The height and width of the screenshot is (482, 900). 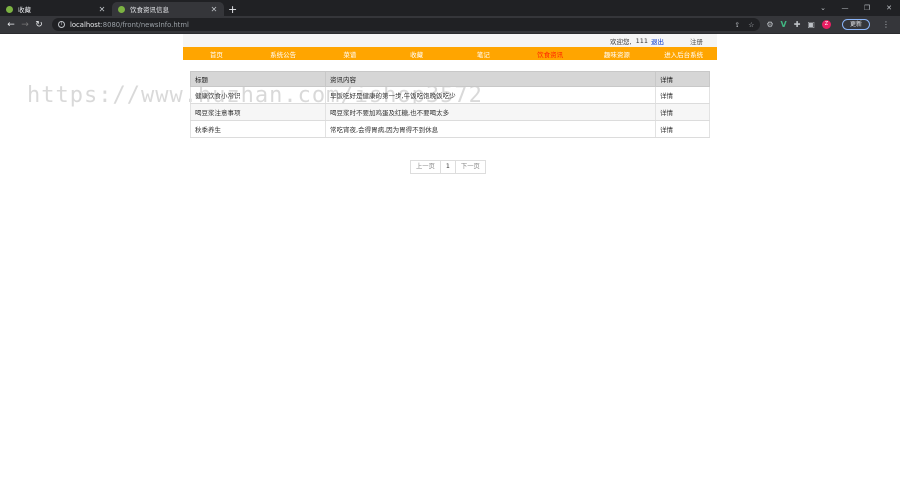 What do you see at coordinates (149, 10) in the screenshot?
I see `tab-title: 饮食资讯信息` at bounding box center [149, 10].